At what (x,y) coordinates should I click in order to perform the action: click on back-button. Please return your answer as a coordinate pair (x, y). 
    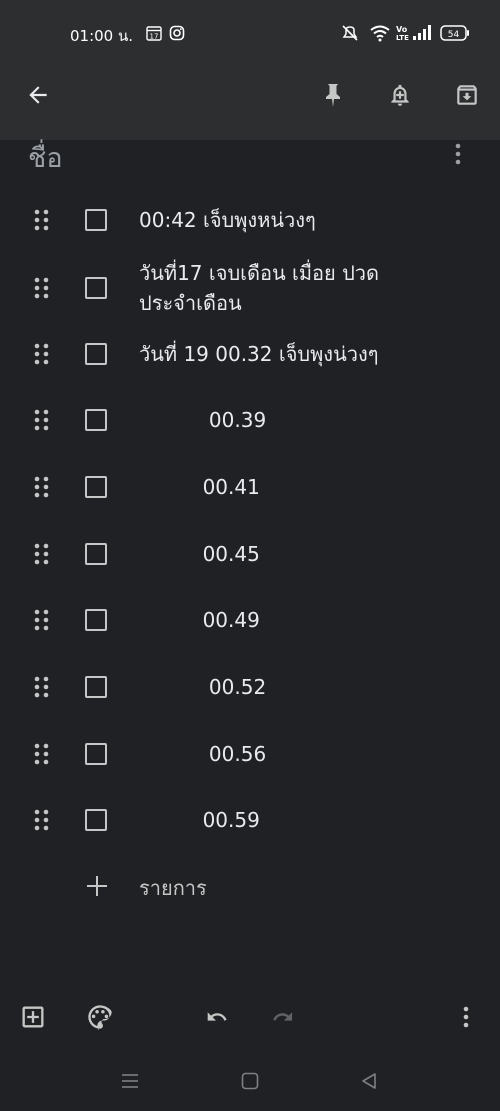
    Looking at the image, I should click on (38, 95).